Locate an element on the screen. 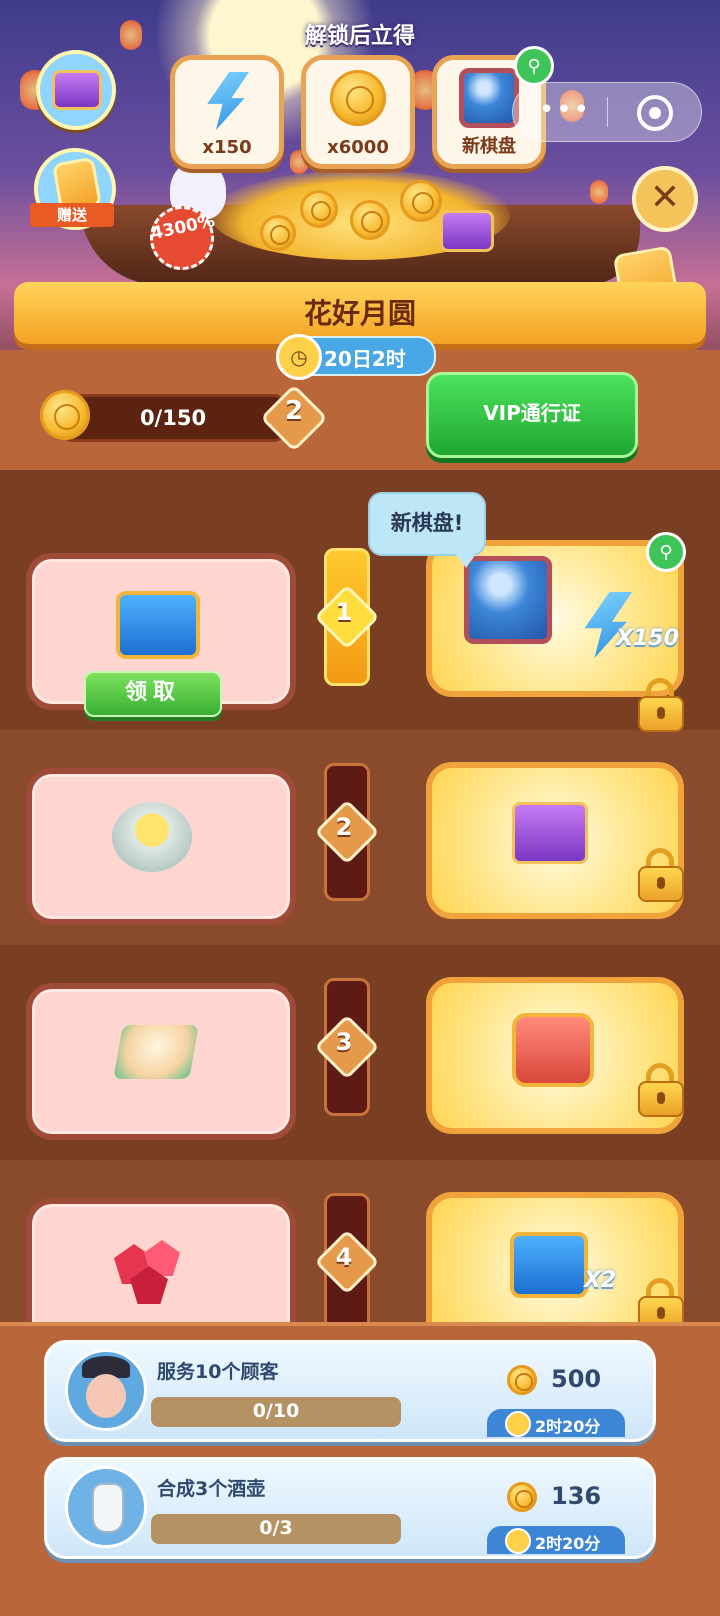 This screenshot has height=1616, width=720. event-title-bar: 花好月圆 is located at coordinates (360, 313).